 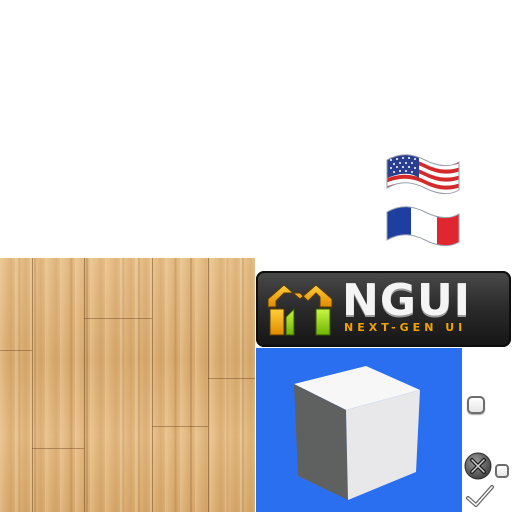 I want to click on checkbox-small, so click(x=502, y=471).